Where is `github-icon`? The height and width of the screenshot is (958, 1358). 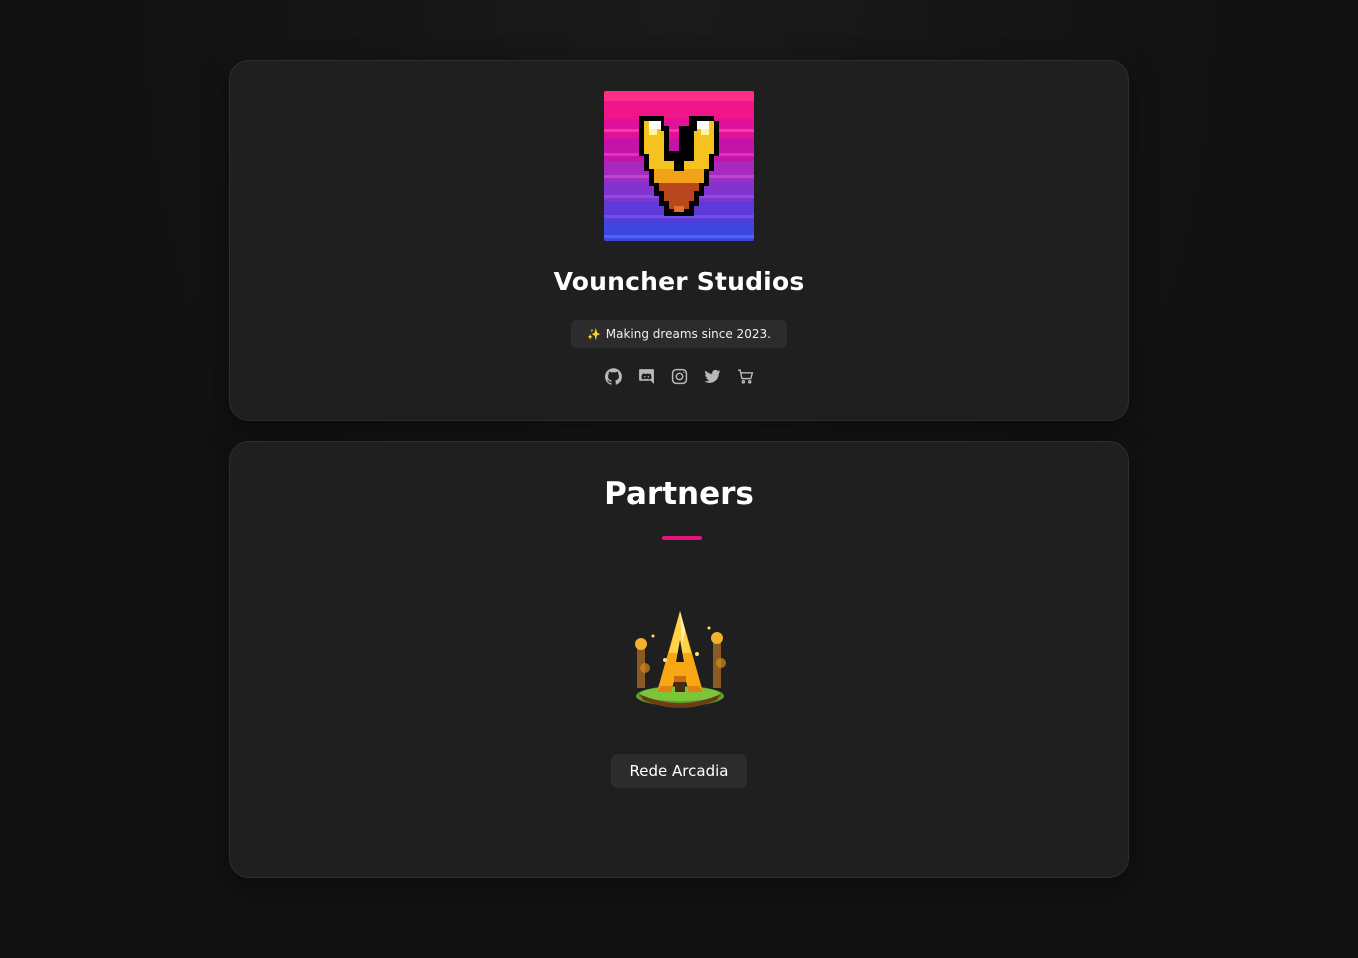
github-icon is located at coordinates (613, 376).